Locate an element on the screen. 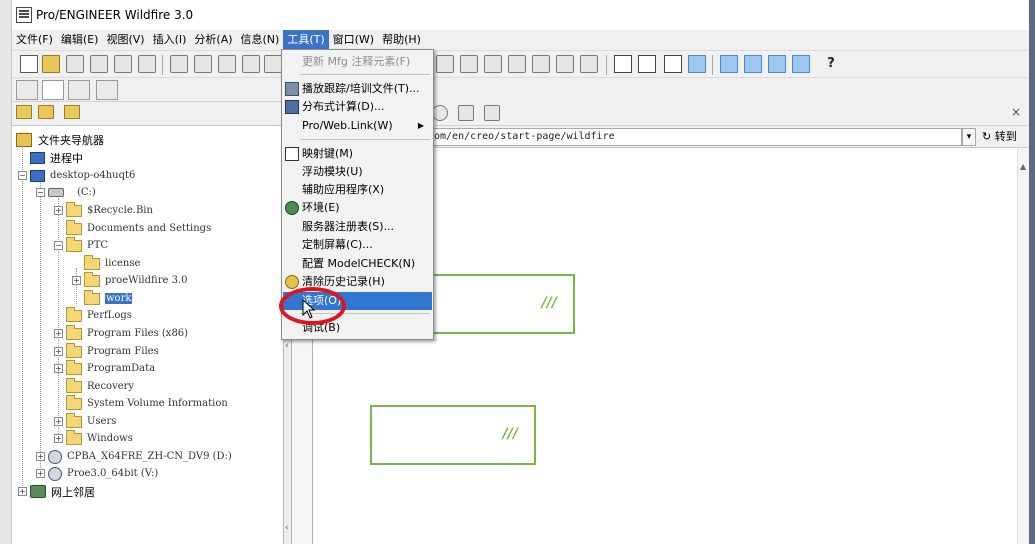 Image resolution: width=1035 pixels, height=544 pixels. paste-icon is located at coordinates (273, 64).